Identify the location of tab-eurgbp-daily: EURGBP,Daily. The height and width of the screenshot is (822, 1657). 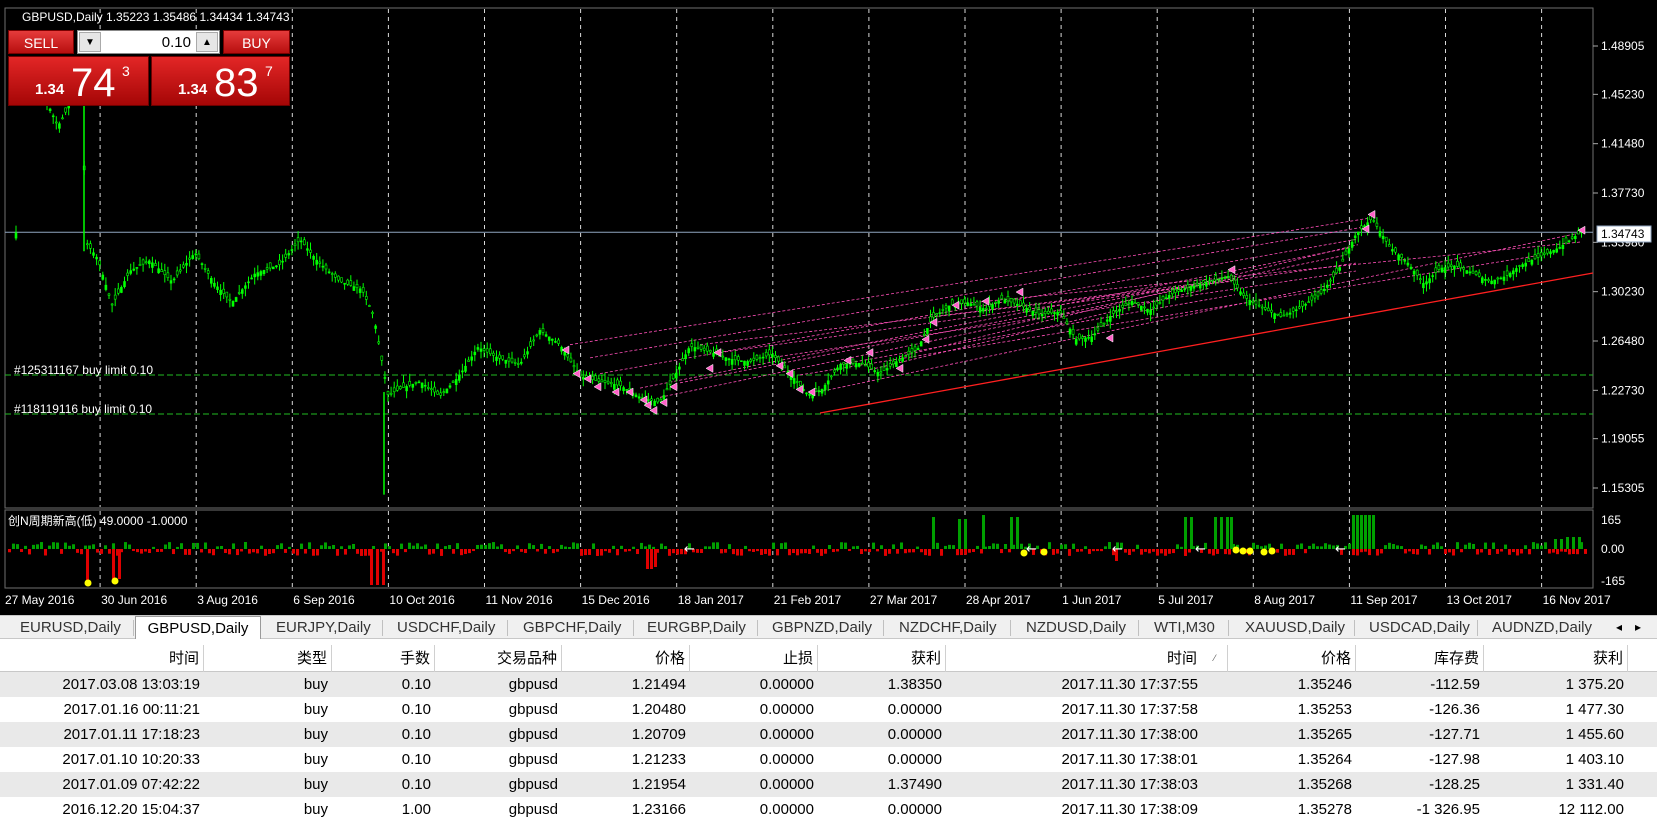
(696, 628).